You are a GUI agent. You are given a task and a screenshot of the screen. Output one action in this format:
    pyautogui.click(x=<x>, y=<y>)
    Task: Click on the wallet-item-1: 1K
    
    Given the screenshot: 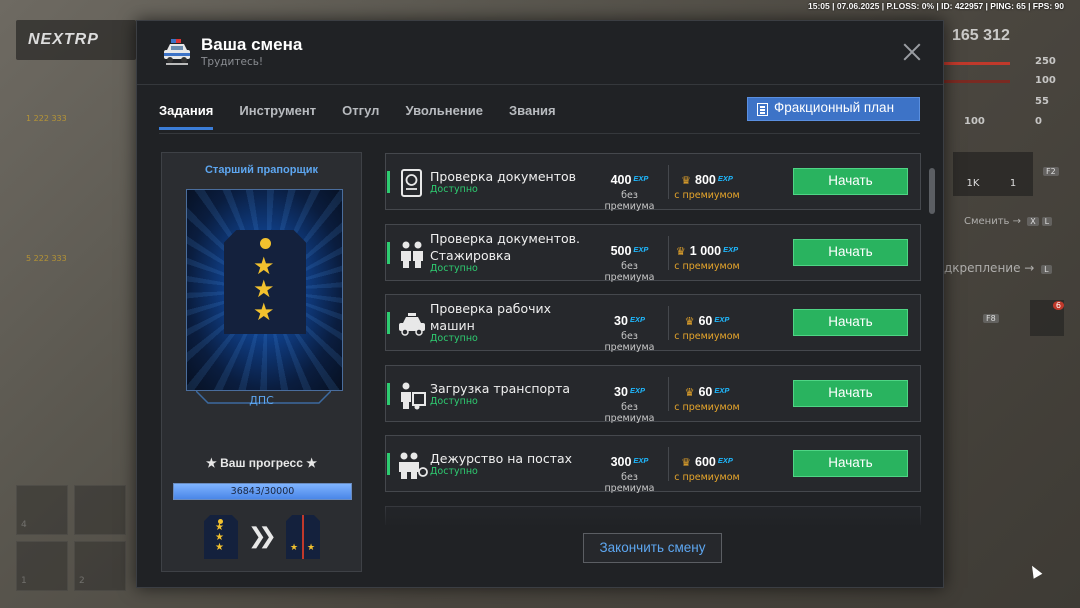 What is the action you would take?
    pyautogui.click(x=973, y=174)
    